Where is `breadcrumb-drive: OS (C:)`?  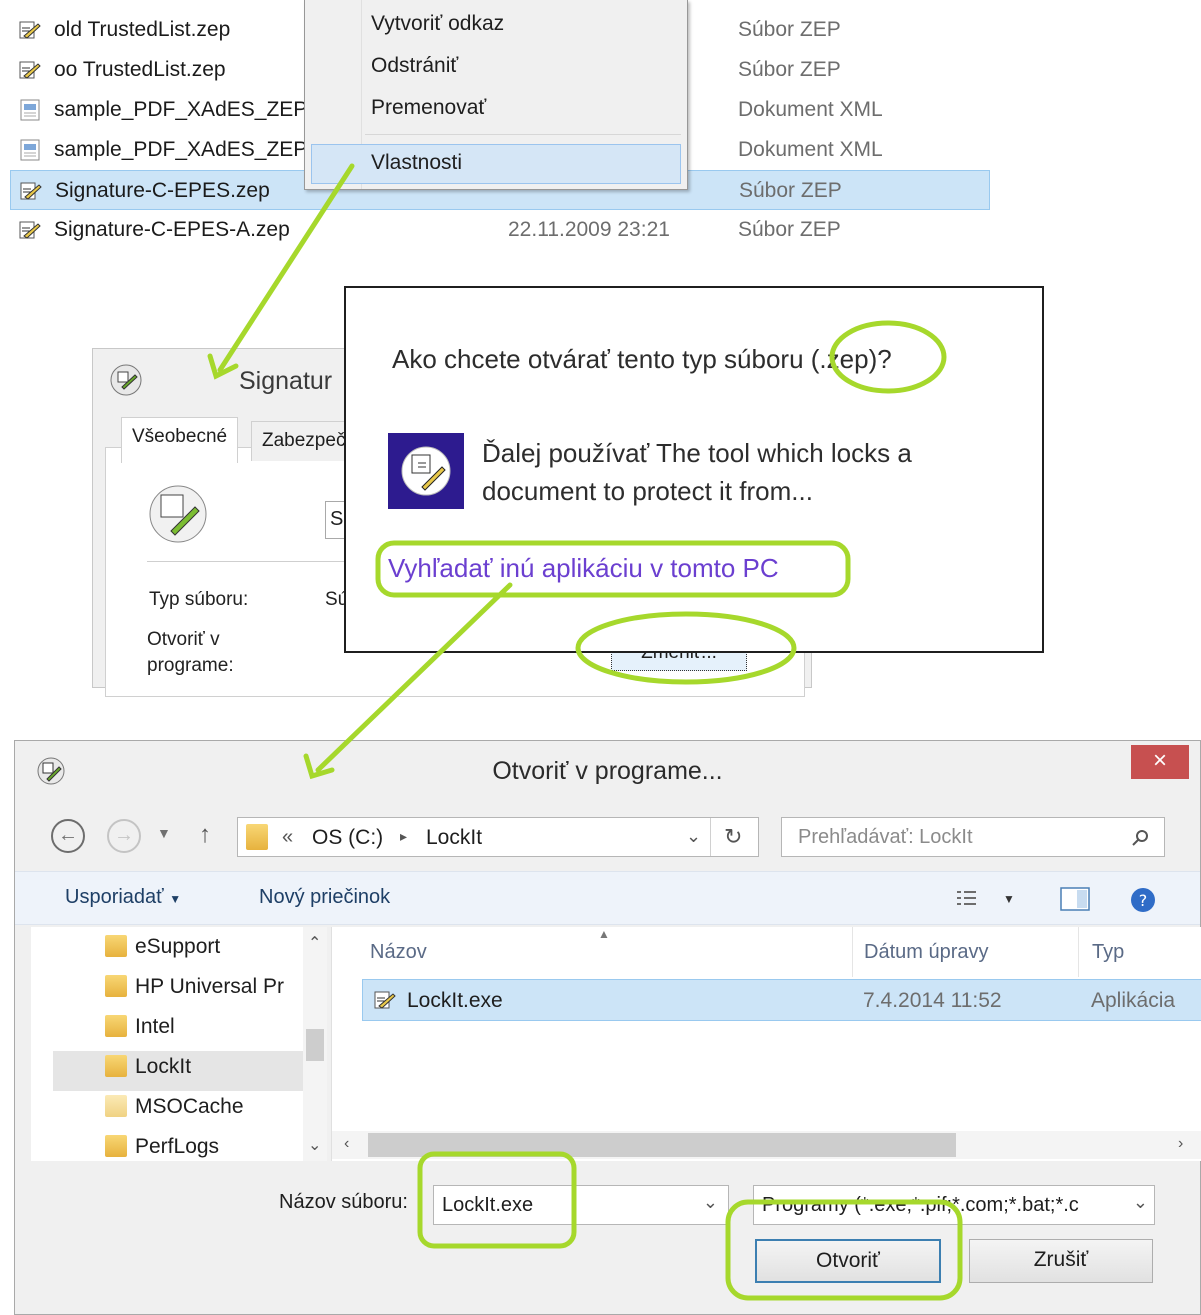 breadcrumb-drive: OS (C:) is located at coordinates (347, 838).